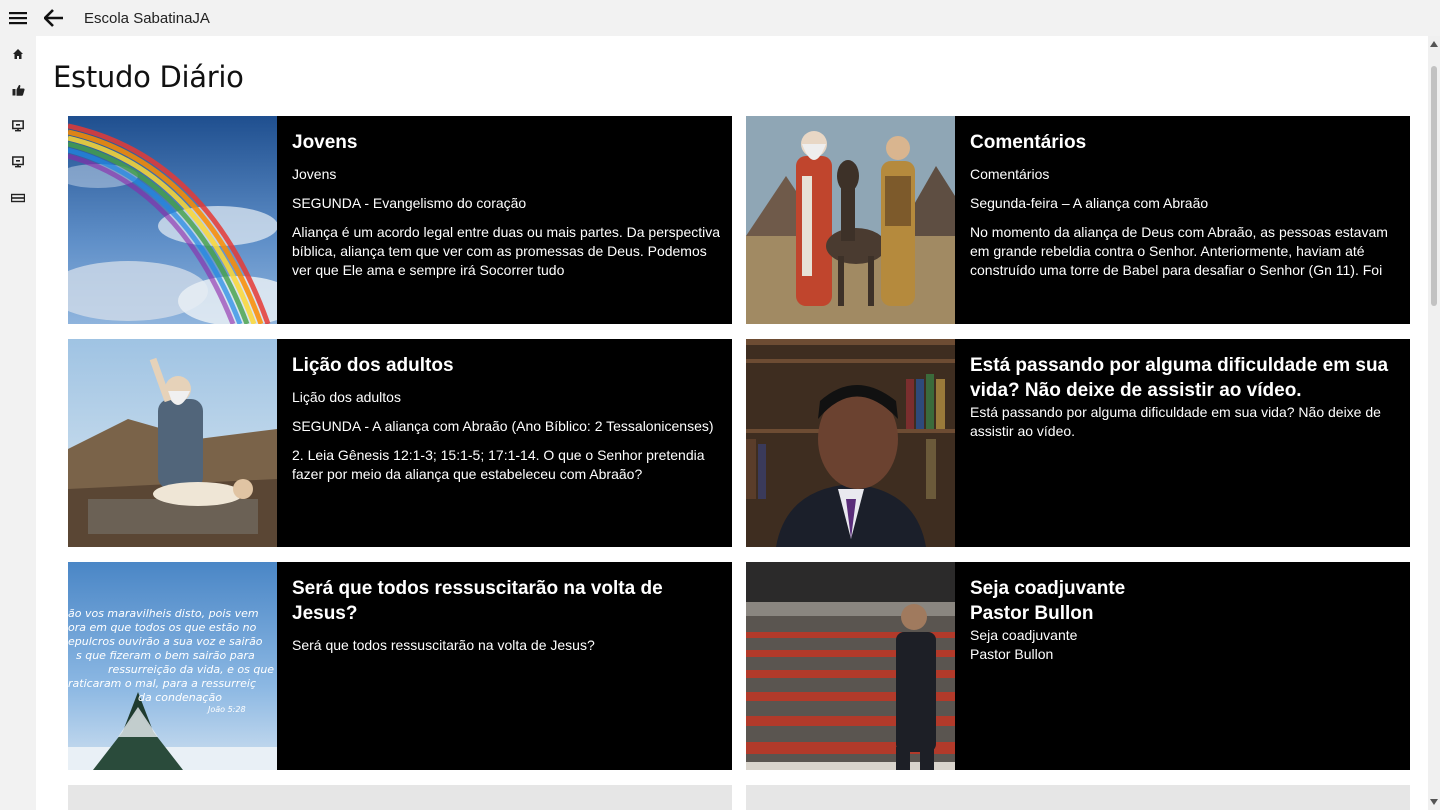  I want to click on vertical-scrollbar, so click(1434, 423).